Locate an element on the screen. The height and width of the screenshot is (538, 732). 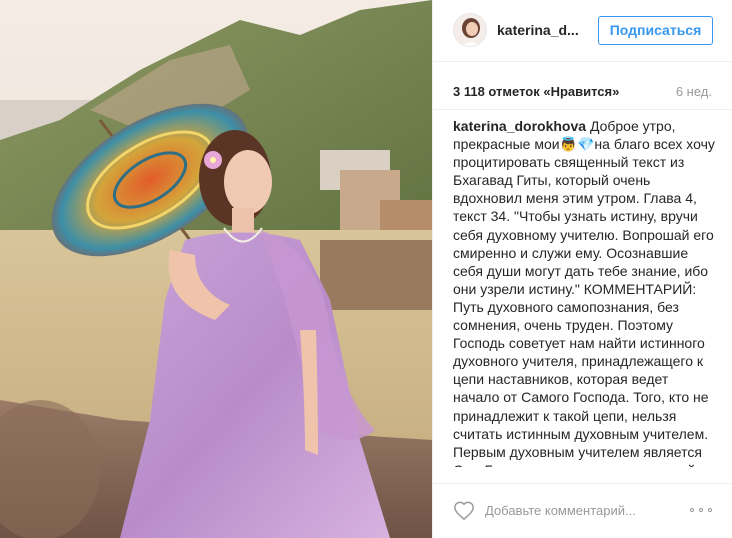
likes-count: 3 118 отметок «Нравится» is located at coordinates (536, 91).